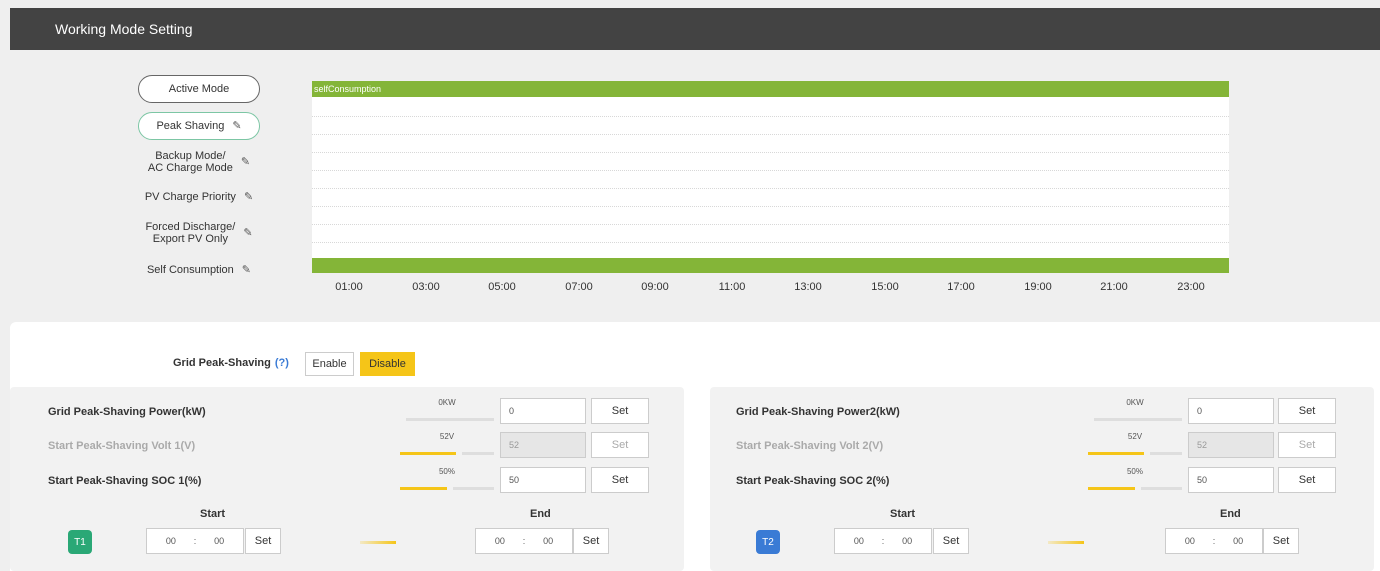  What do you see at coordinates (1135, 413) in the screenshot?
I see `power2-slider: 0KW` at bounding box center [1135, 413].